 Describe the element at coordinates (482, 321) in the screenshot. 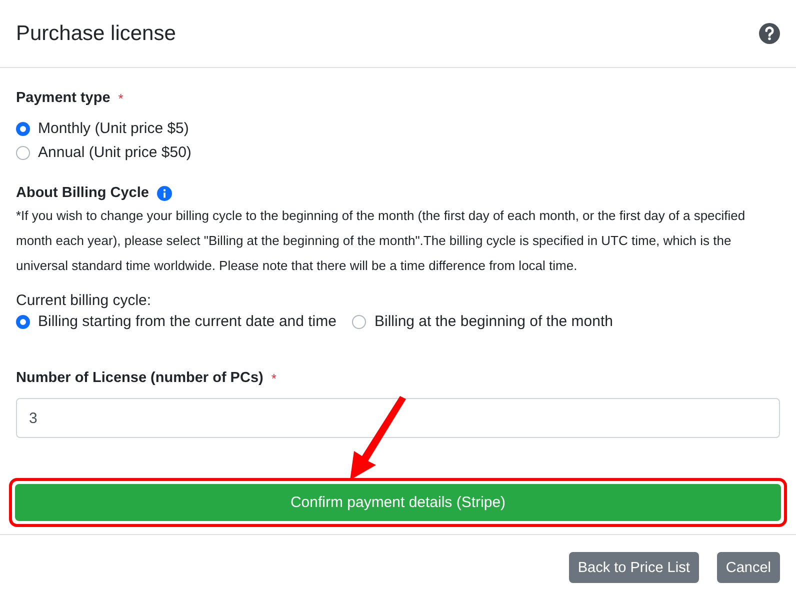

I see `radio-option: Billing at the beginning of the month` at that location.